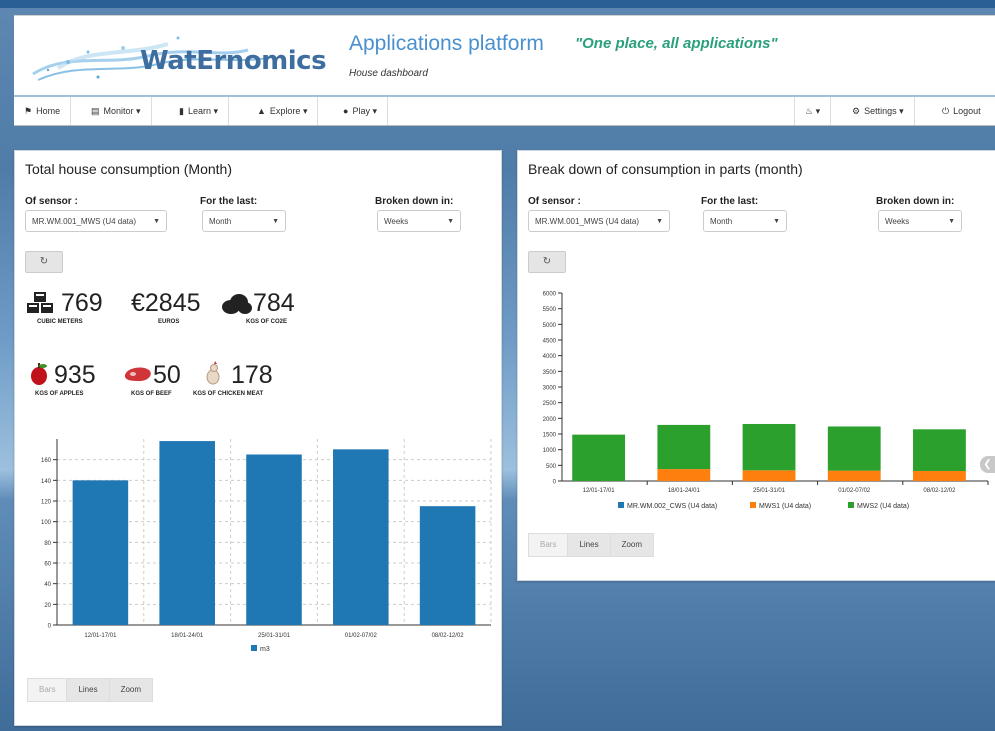  I want to click on nav-monitor-label: Monitor, so click(118, 111).